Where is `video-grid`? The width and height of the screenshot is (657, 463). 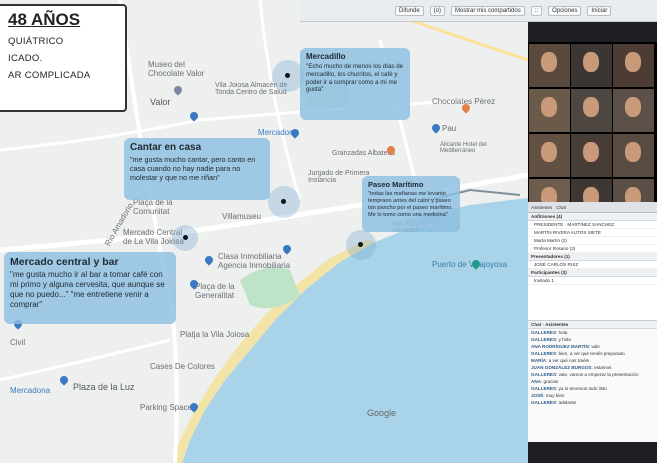 video-grid is located at coordinates (592, 132).